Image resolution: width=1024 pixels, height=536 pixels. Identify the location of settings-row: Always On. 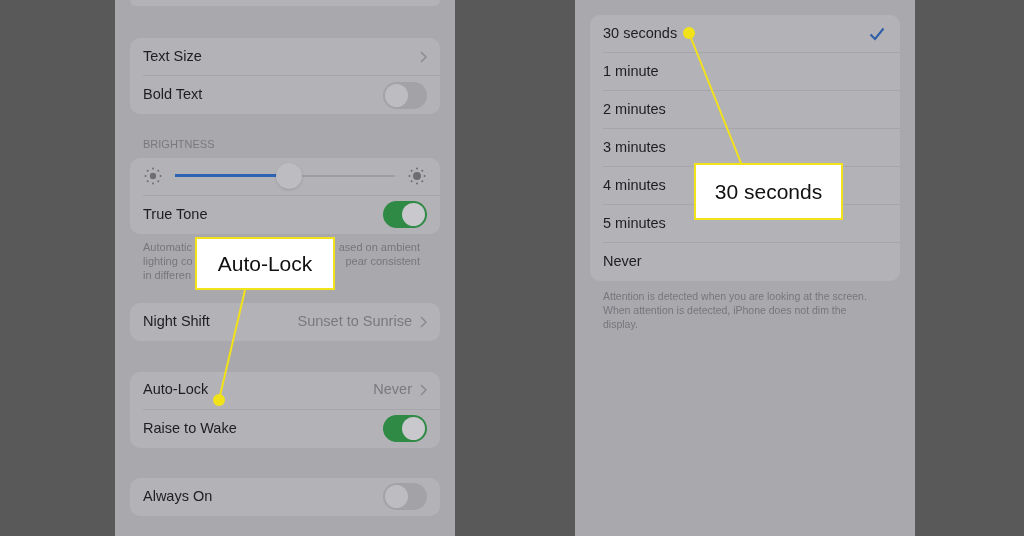
(285, 496).